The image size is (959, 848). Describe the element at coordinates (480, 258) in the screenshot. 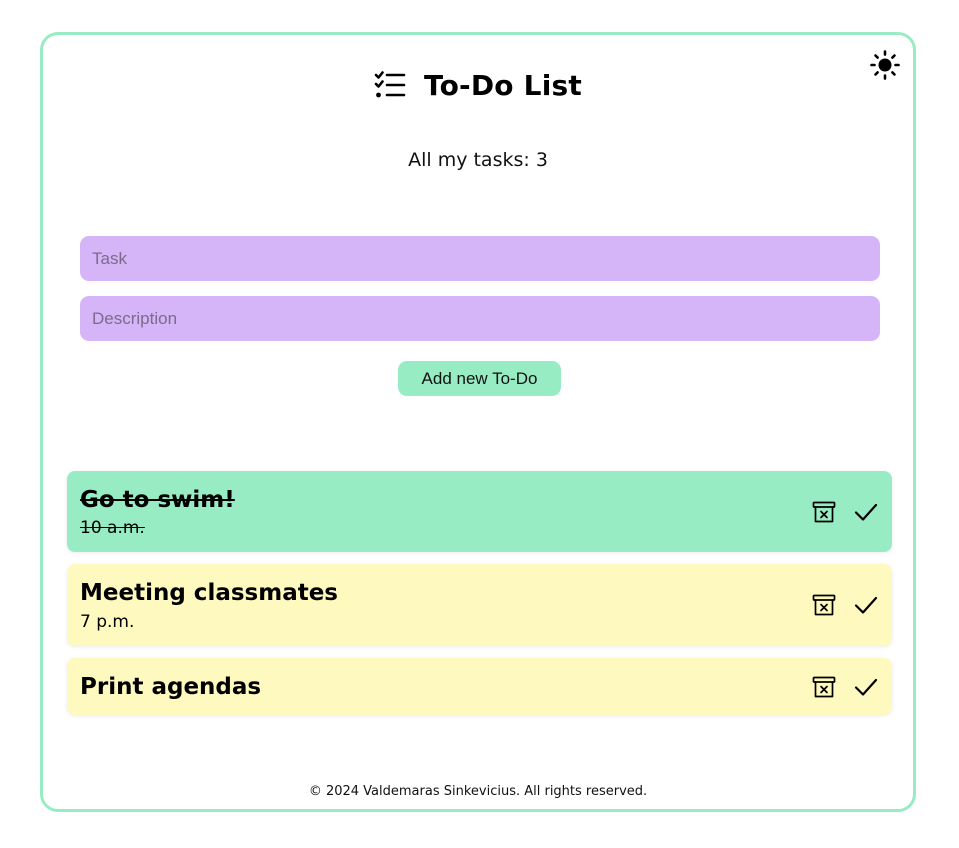

I see `task-input` at that location.